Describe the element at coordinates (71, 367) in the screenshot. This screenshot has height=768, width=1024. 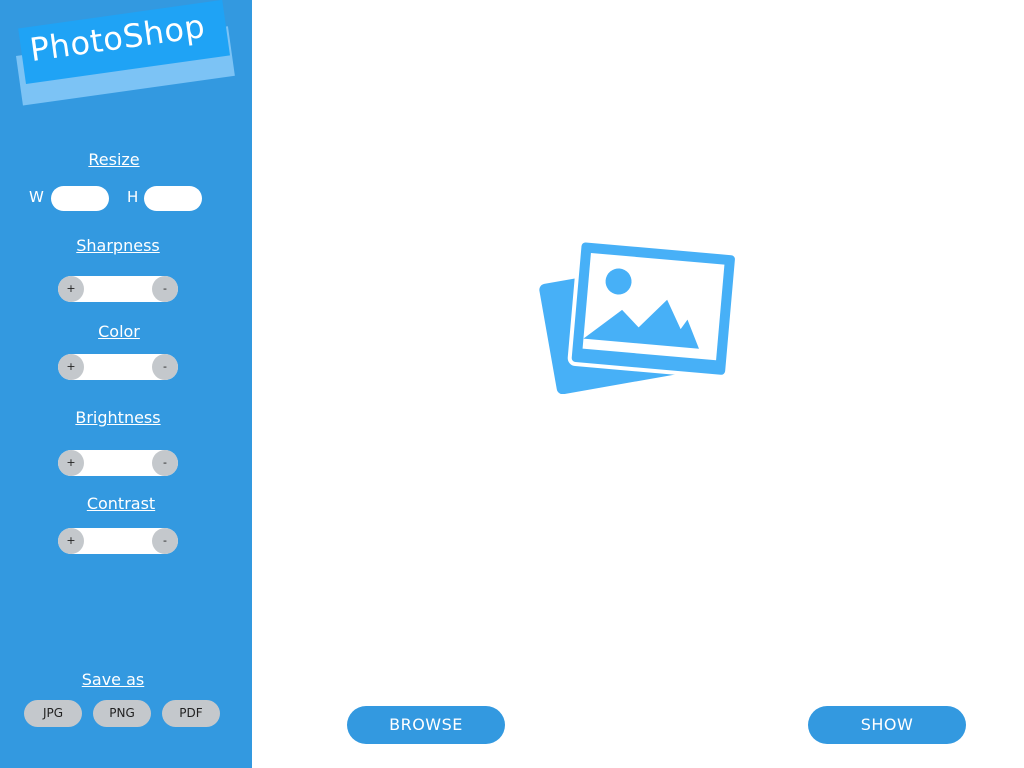
I see `color-increase-button: +` at that location.